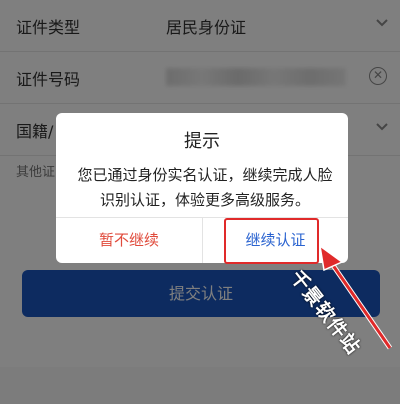 The height and width of the screenshot is (404, 400). Describe the element at coordinates (129, 240) in the screenshot. I see `cancel-button: 暂不继续` at that location.